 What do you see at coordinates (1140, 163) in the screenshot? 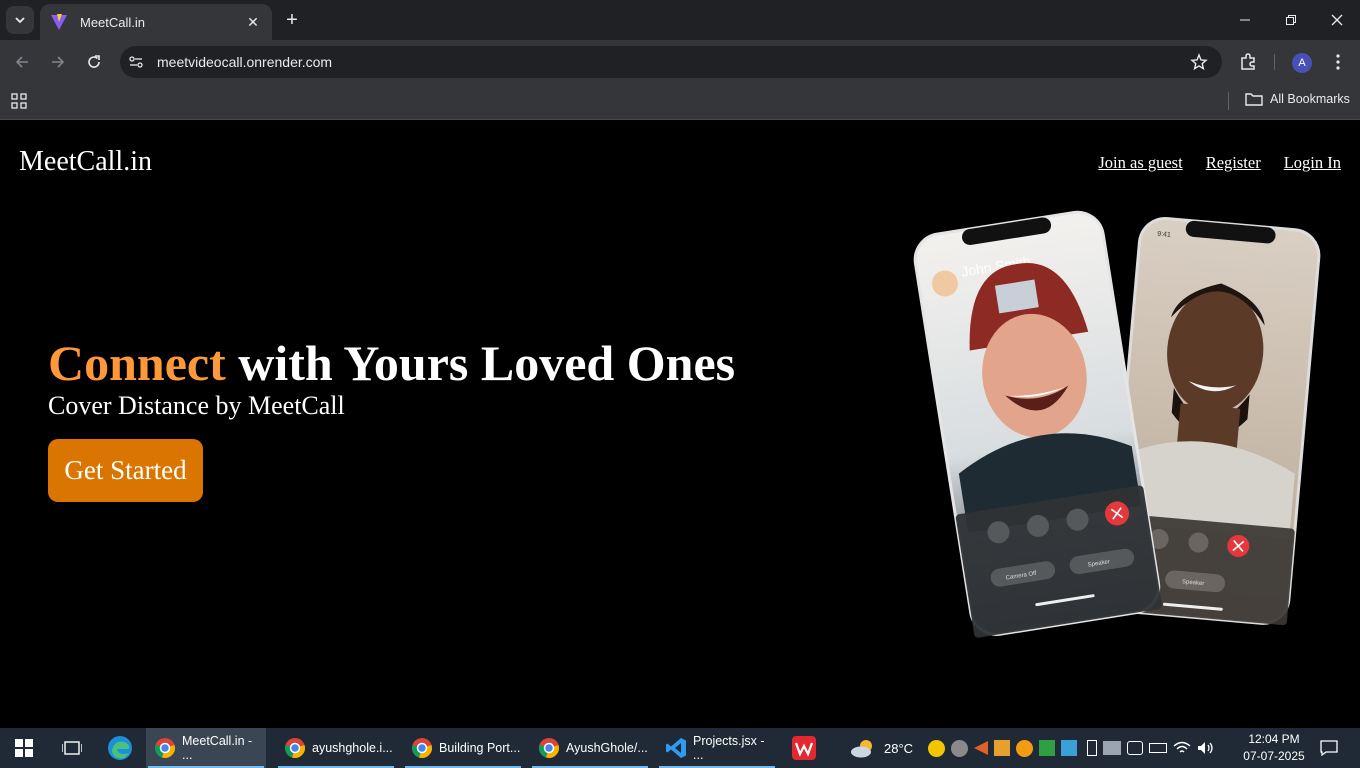
I see `join-as-guest-link: Join as guest` at bounding box center [1140, 163].